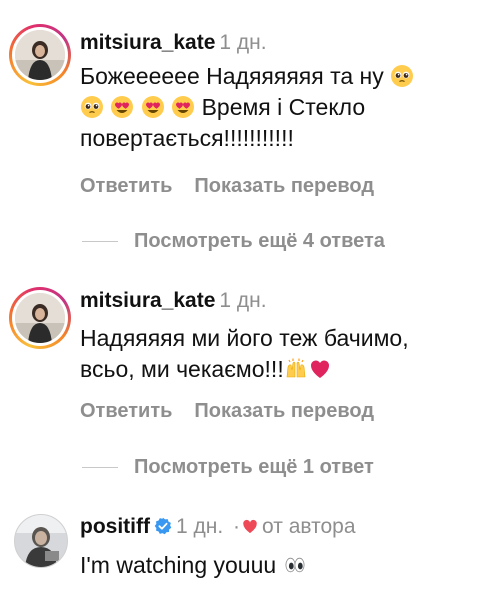 This screenshot has width=503, height=600. I want to click on comment-text: I'm watching youuu, so click(280, 565).